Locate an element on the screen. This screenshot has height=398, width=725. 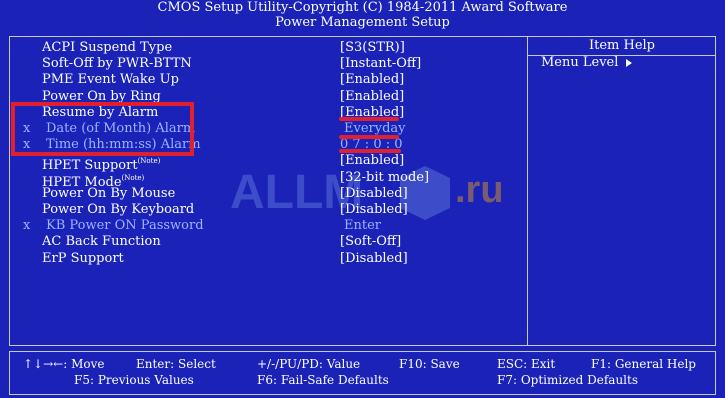
setting-row: Soft-Off by PWR-BTTN [Instant-Off] is located at coordinates (263, 64).